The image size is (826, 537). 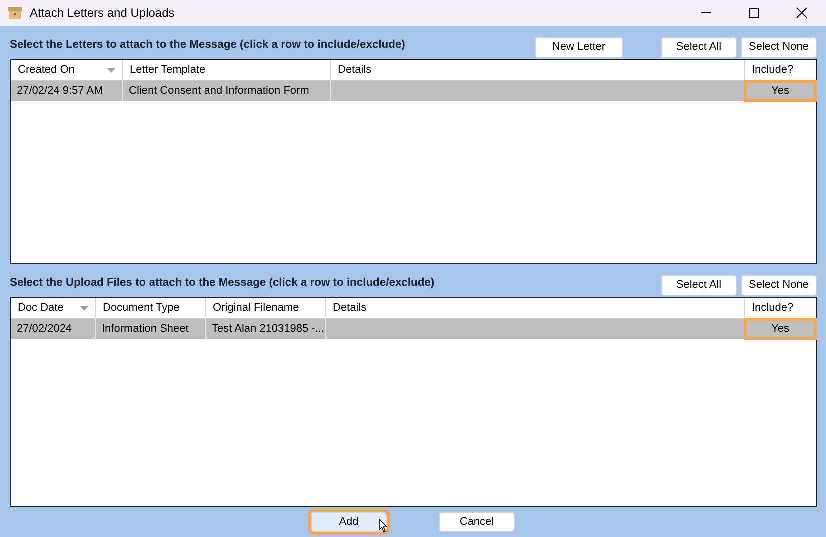 I want to click on maximize-icon, so click(x=754, y=13).